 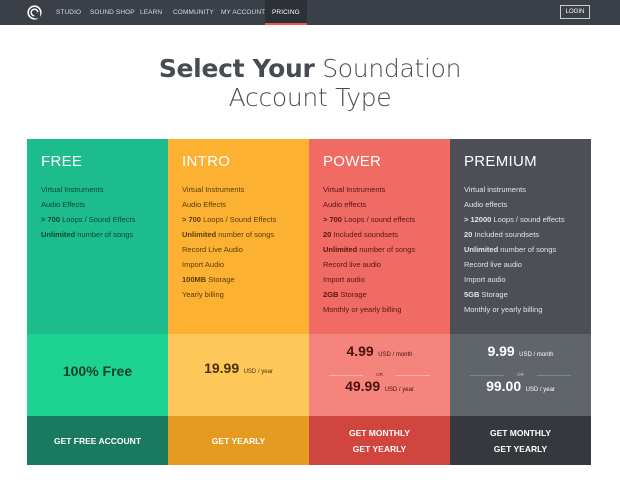 What do you see at coordinates (34, 12) in the screenshot?
I see `soundation-logo-icon` at bounding box center [34, 12].